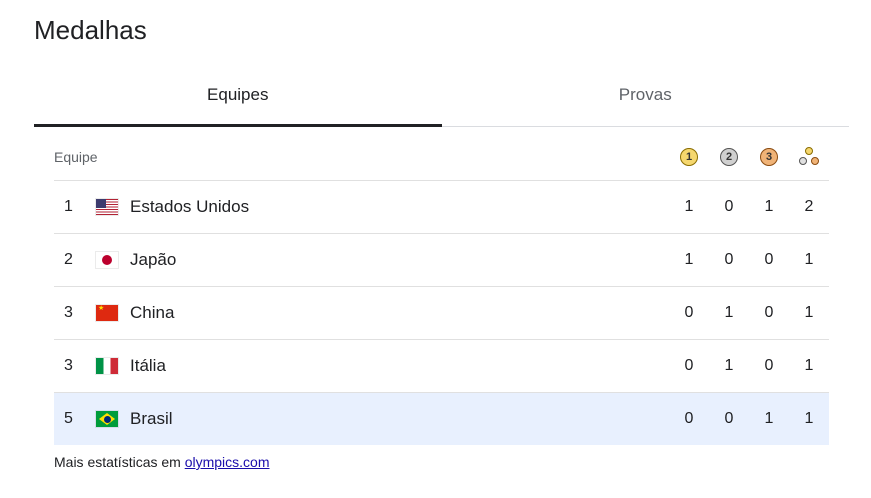 This screenshot has height=498, width=871. What do you see at coordinates (441, 207) in the screenshot?
I see `table-row: 1 Estados Unidos 1 0 1 2` at bounding box center [441, 207].